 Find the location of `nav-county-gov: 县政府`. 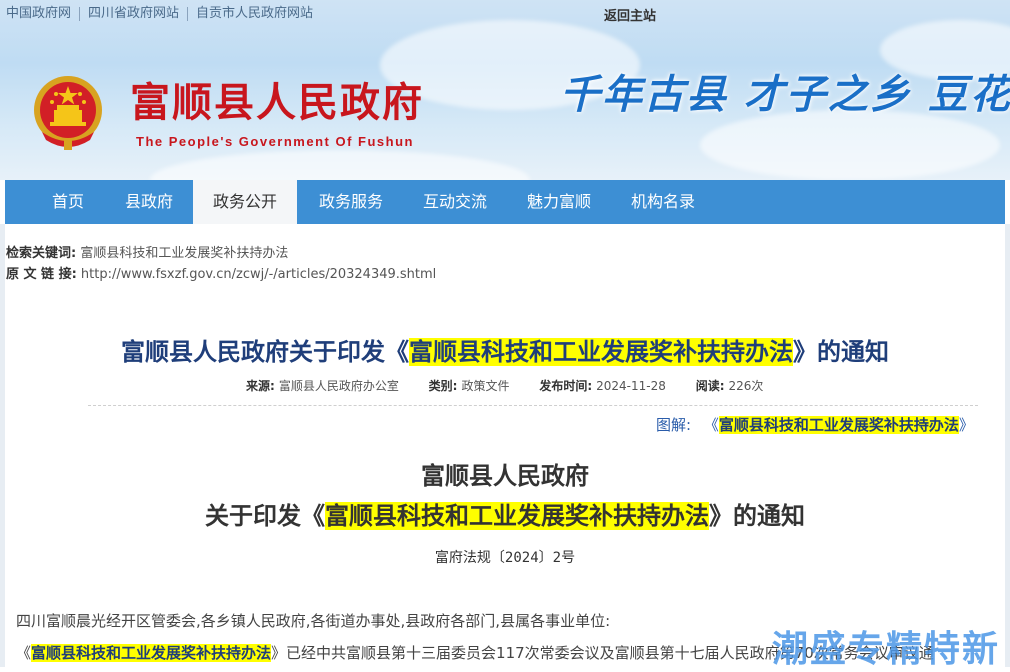

nav-county-gov: 县政府 is located at coordinates (149, 202).